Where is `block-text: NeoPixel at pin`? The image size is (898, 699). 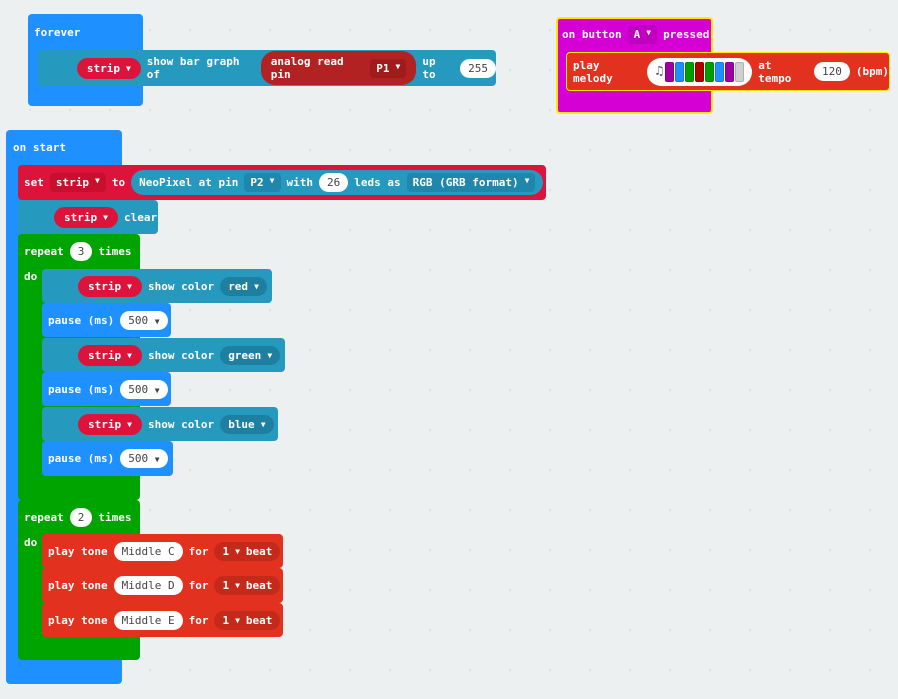 block-text: NeoPixel at pin is located at coordinates (189, 182).